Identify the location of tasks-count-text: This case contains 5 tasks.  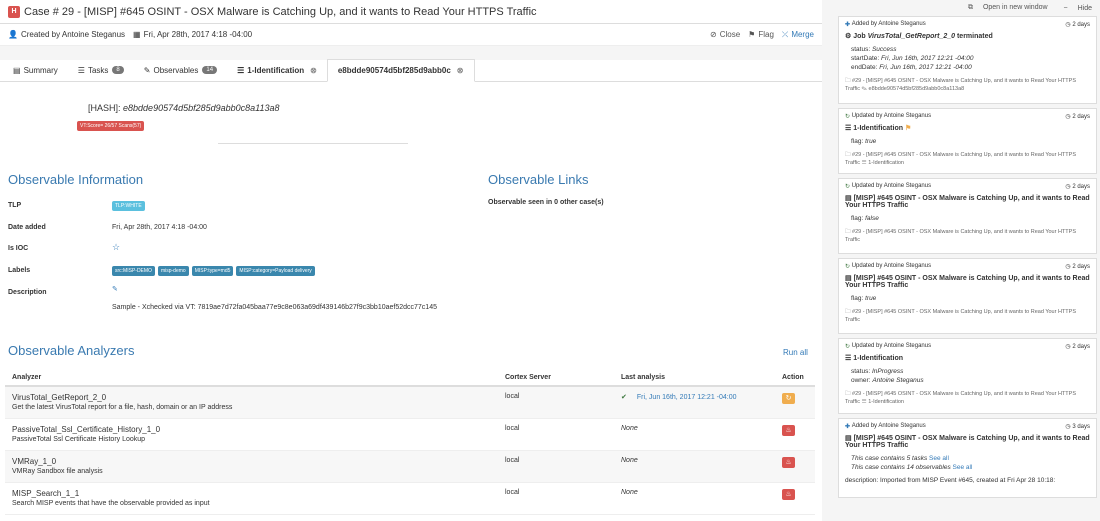
(889, 458).